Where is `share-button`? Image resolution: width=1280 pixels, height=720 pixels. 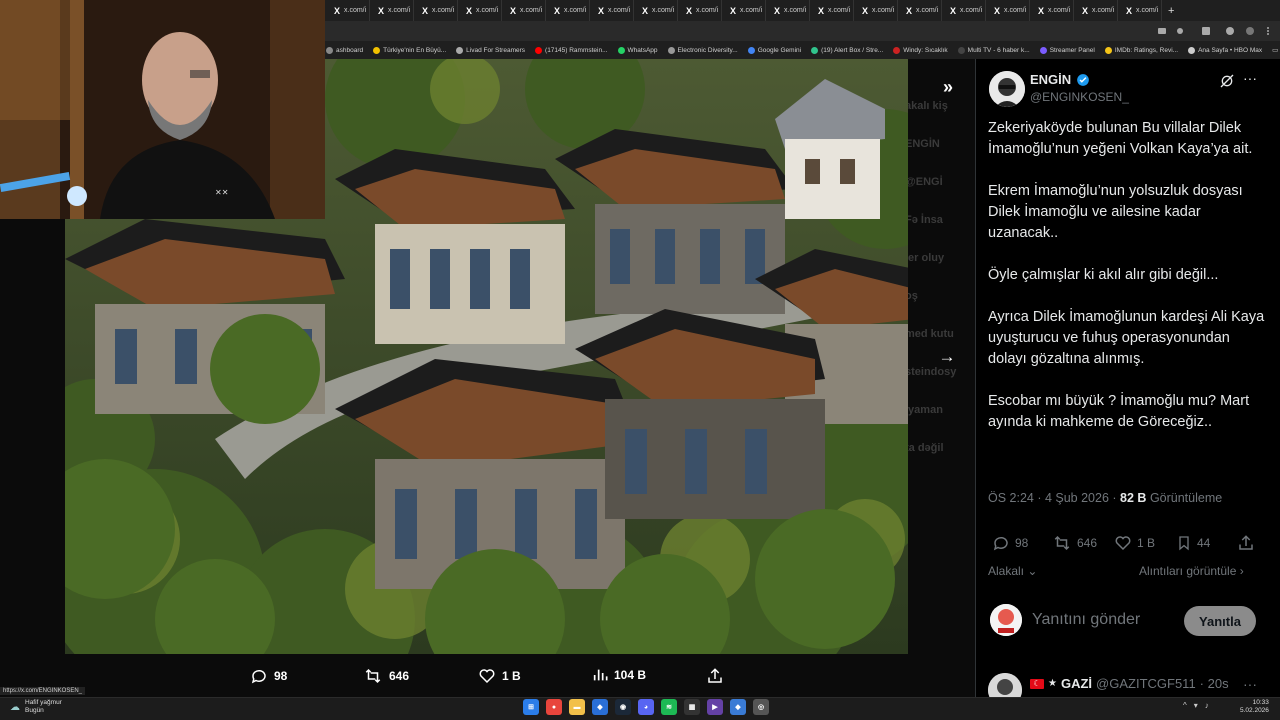 share-button is located at coordinates (1246, 543).